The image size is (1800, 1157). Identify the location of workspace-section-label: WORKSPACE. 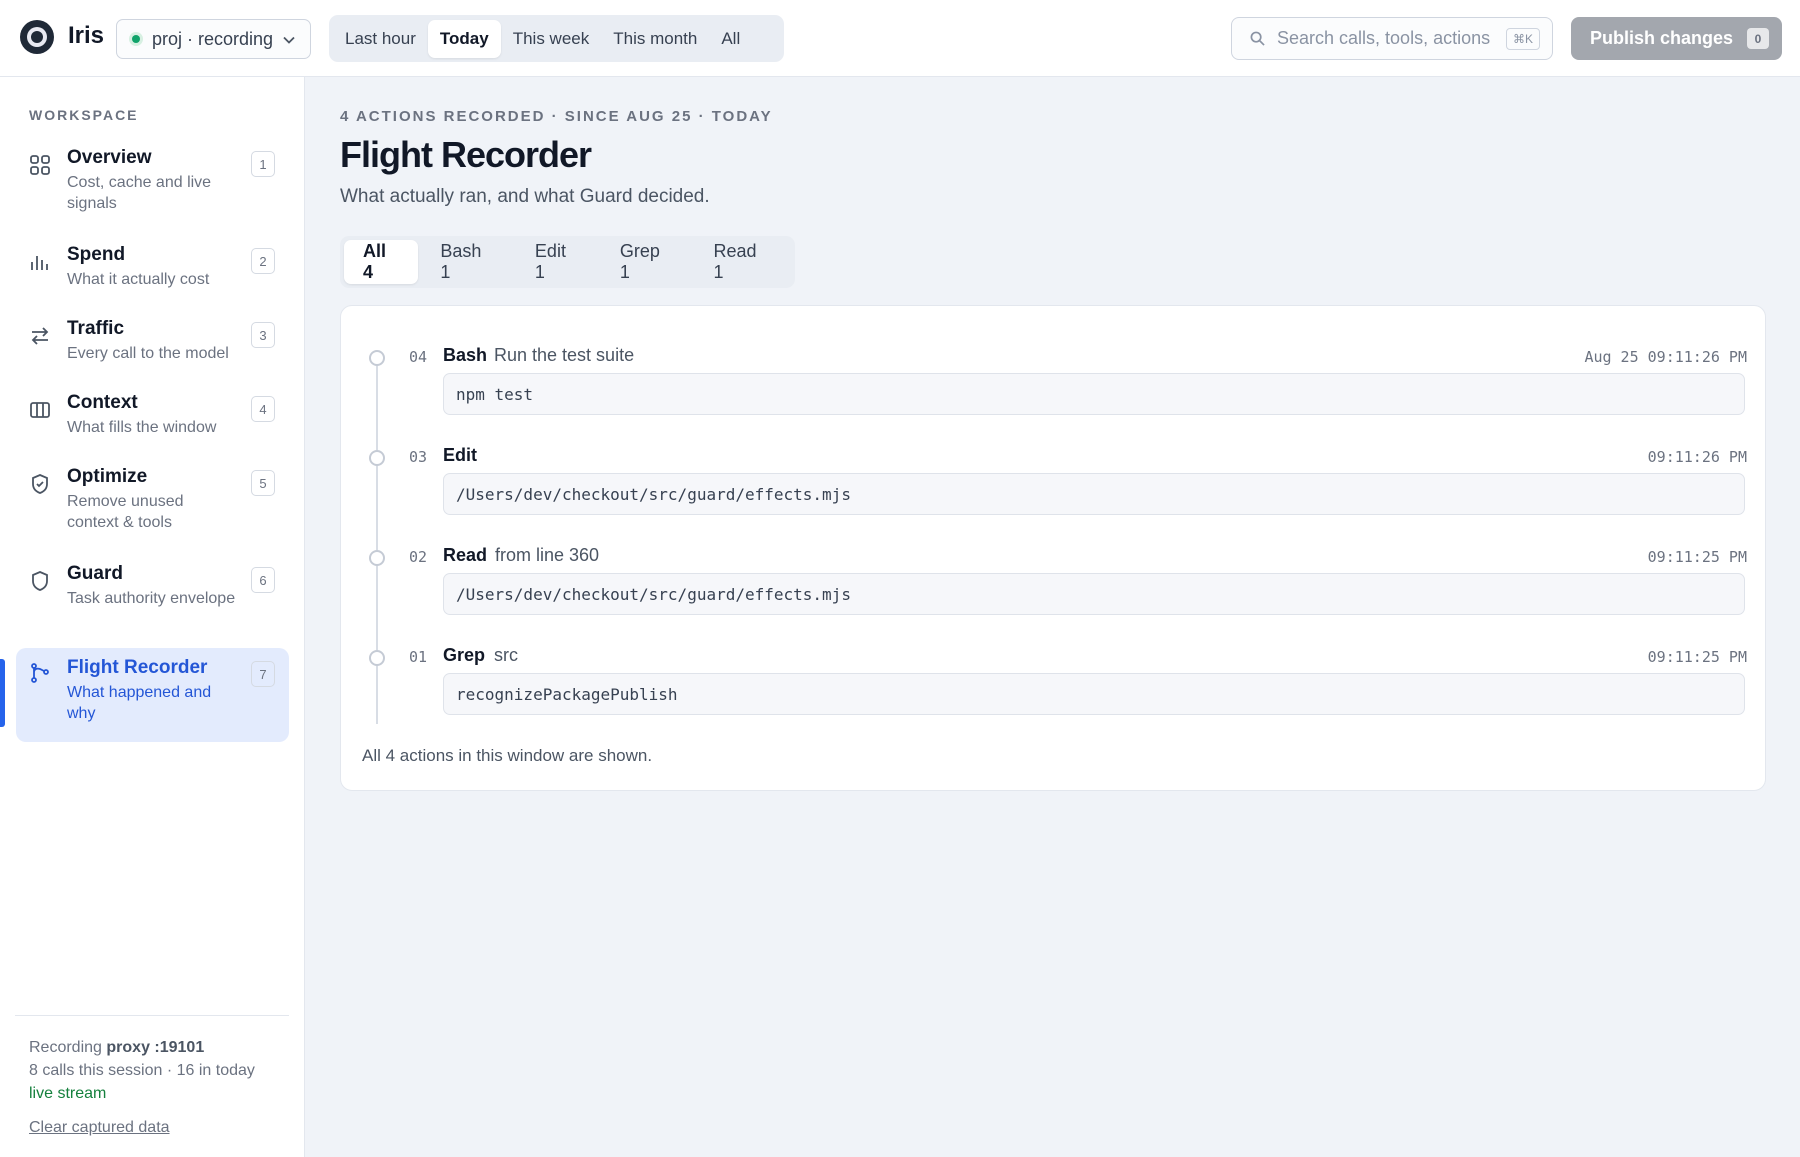
(84, 115).